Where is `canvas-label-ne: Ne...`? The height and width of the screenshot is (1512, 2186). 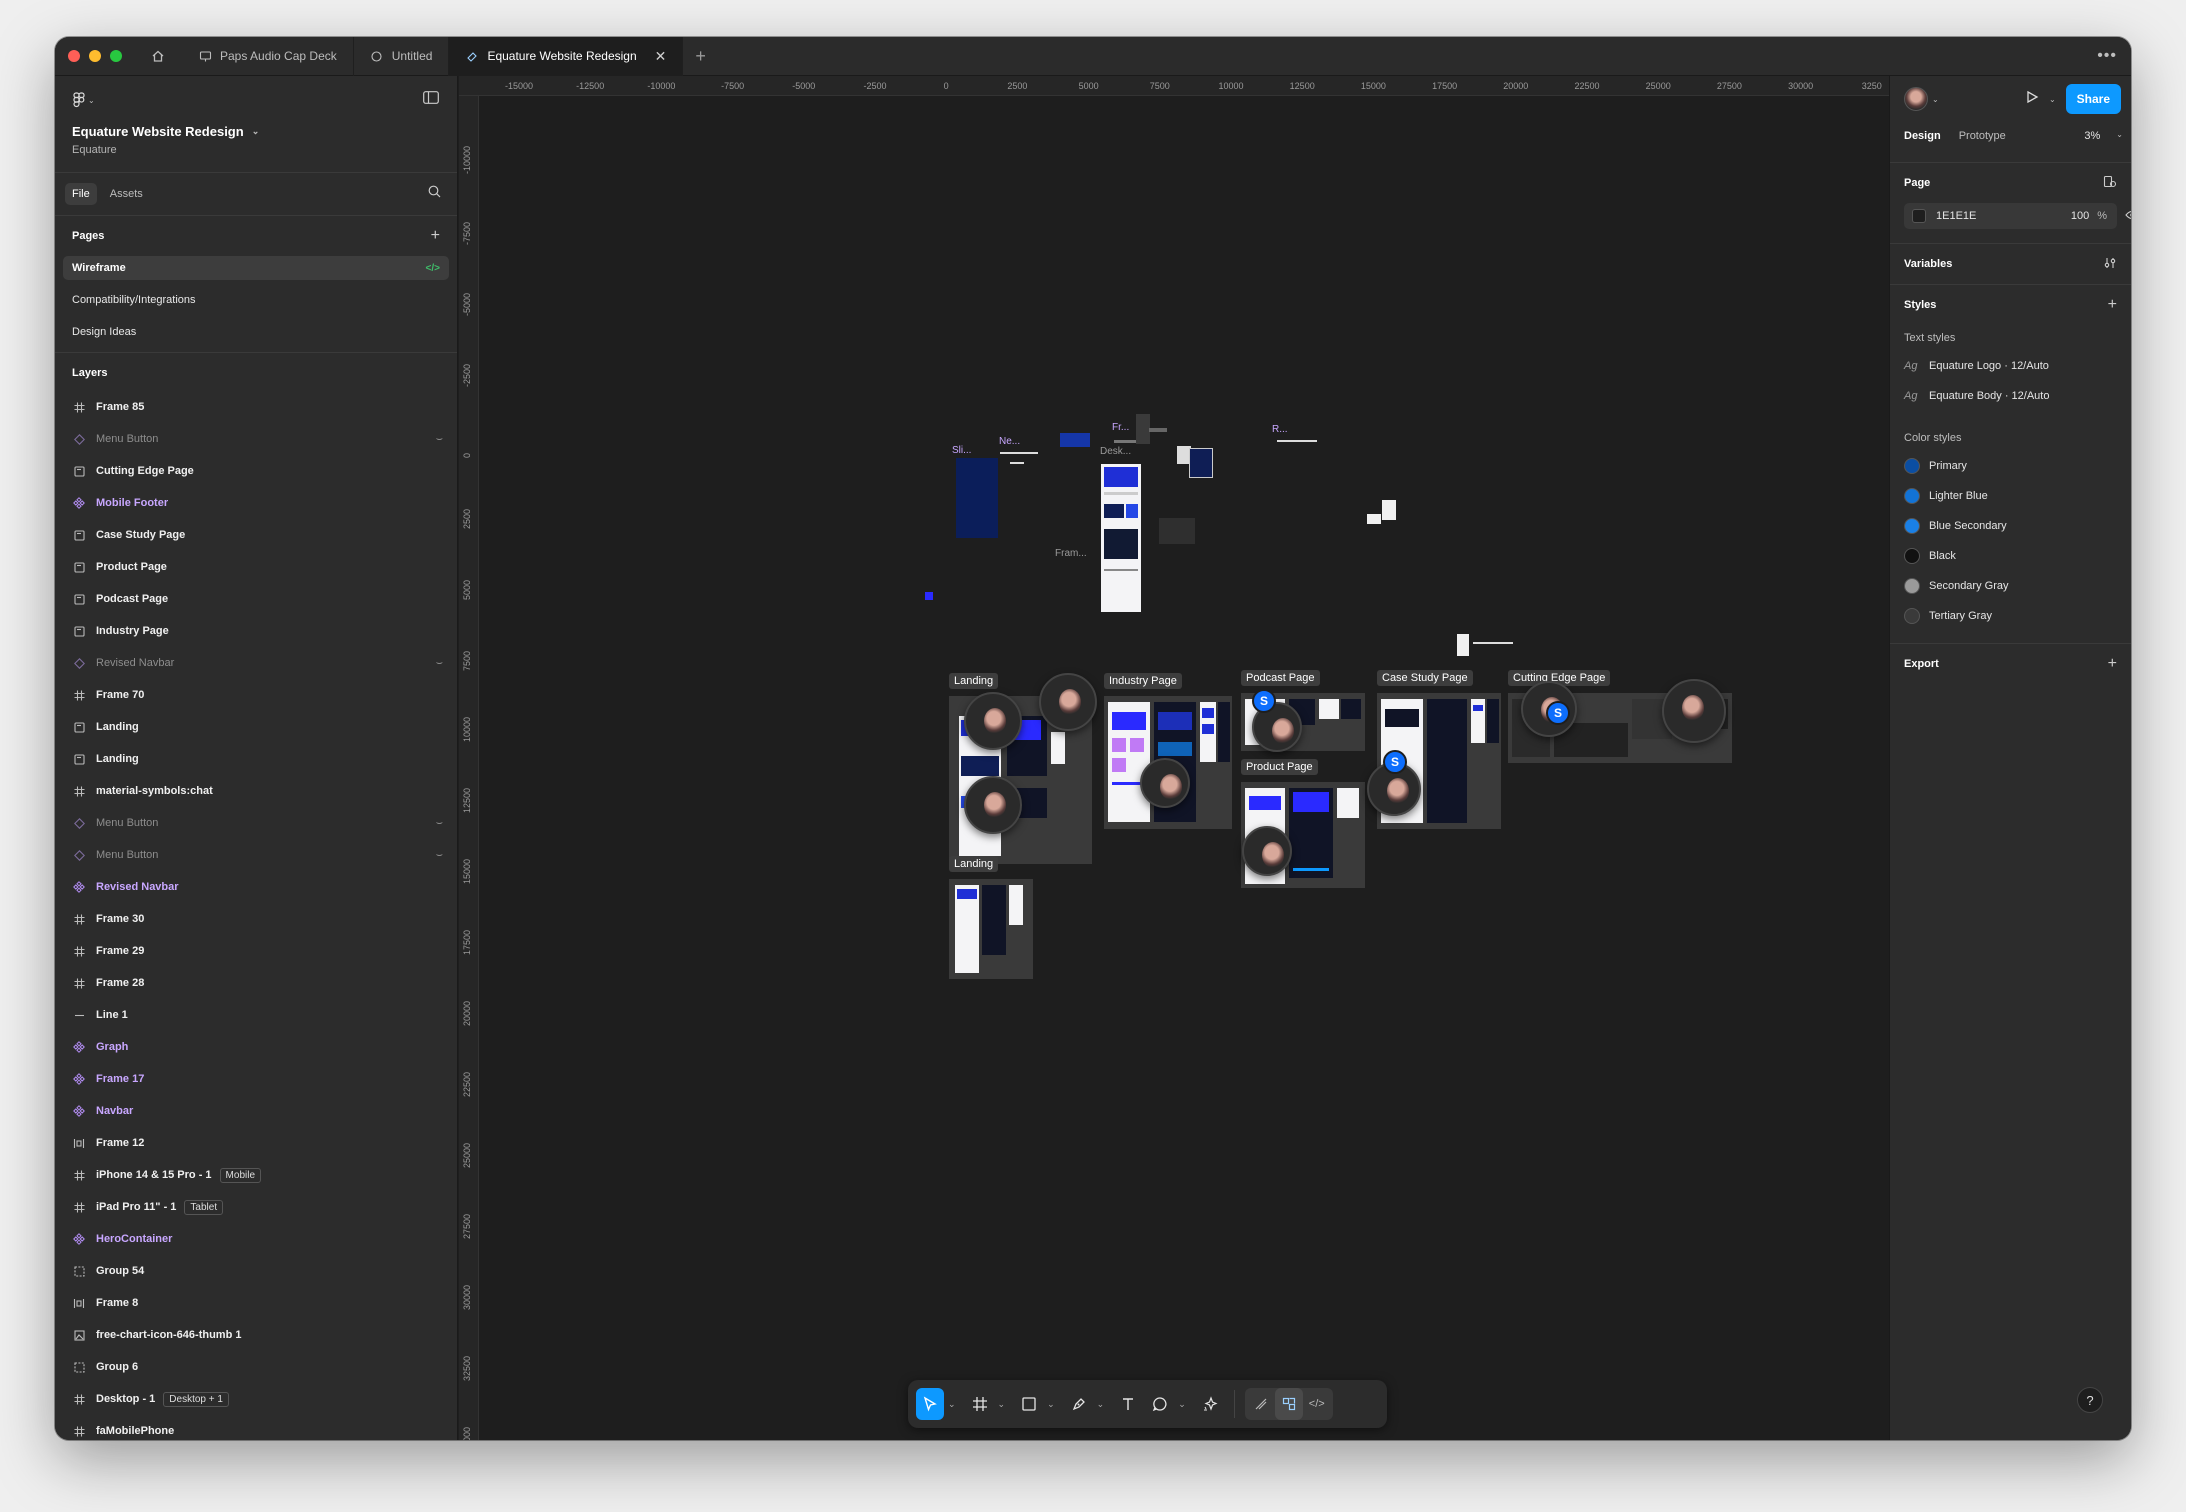
canvas-label-ne: Ne... is located at coordinates (1009, 441).